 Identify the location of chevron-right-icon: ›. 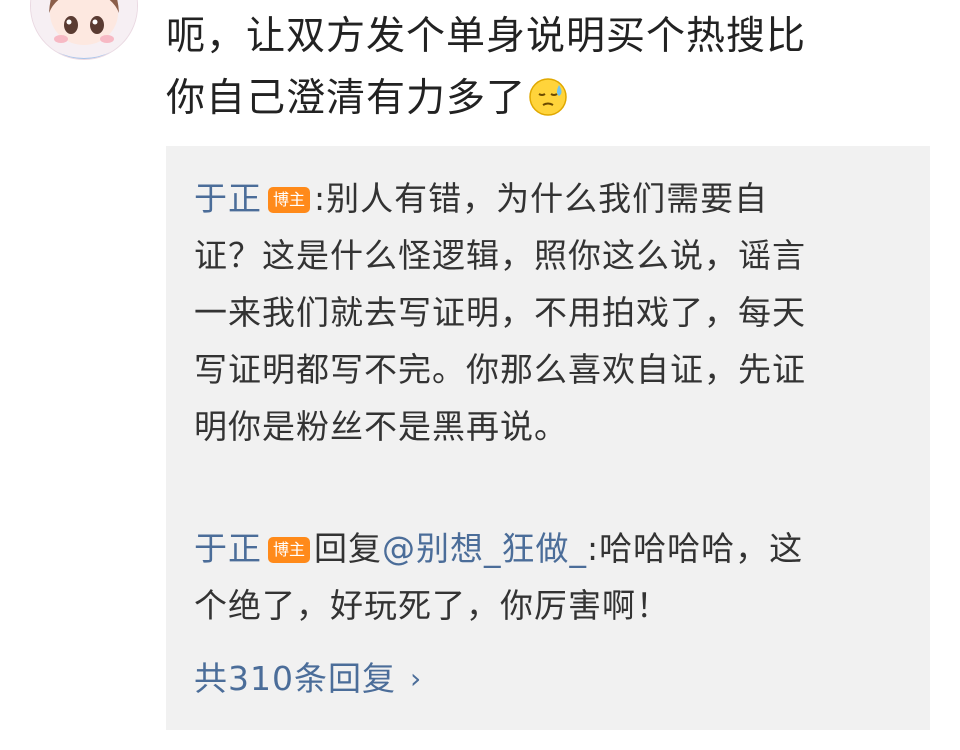
(416, 678).